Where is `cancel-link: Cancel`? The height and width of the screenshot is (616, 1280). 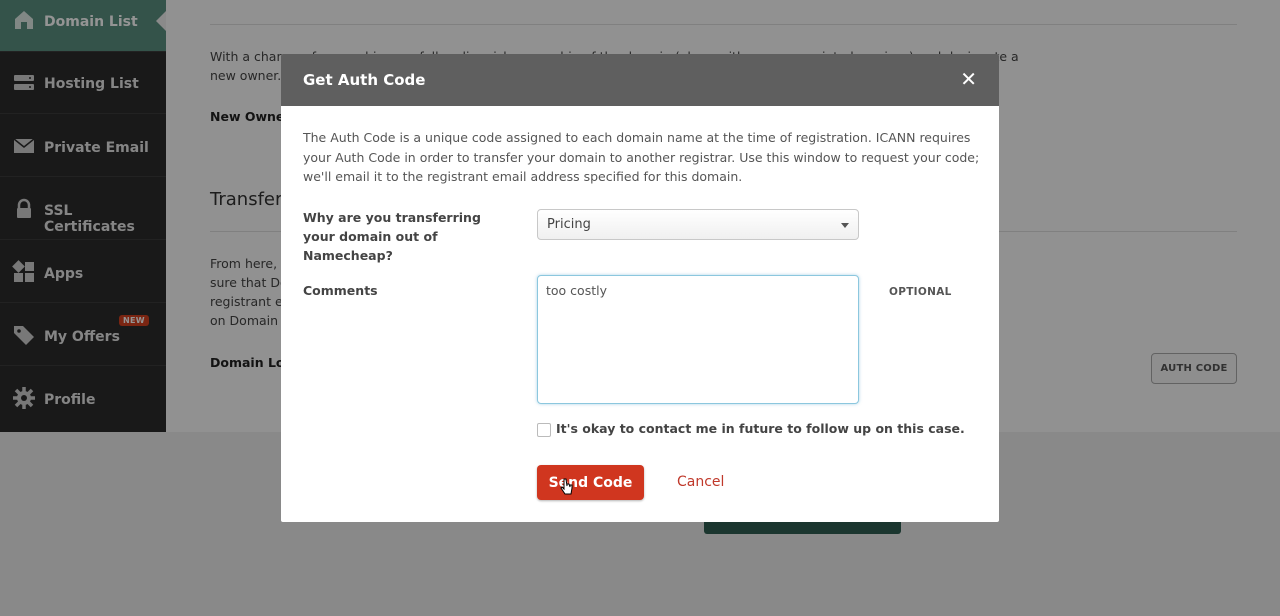 cancel-link: Cancel is located at coordinates (700, 482).